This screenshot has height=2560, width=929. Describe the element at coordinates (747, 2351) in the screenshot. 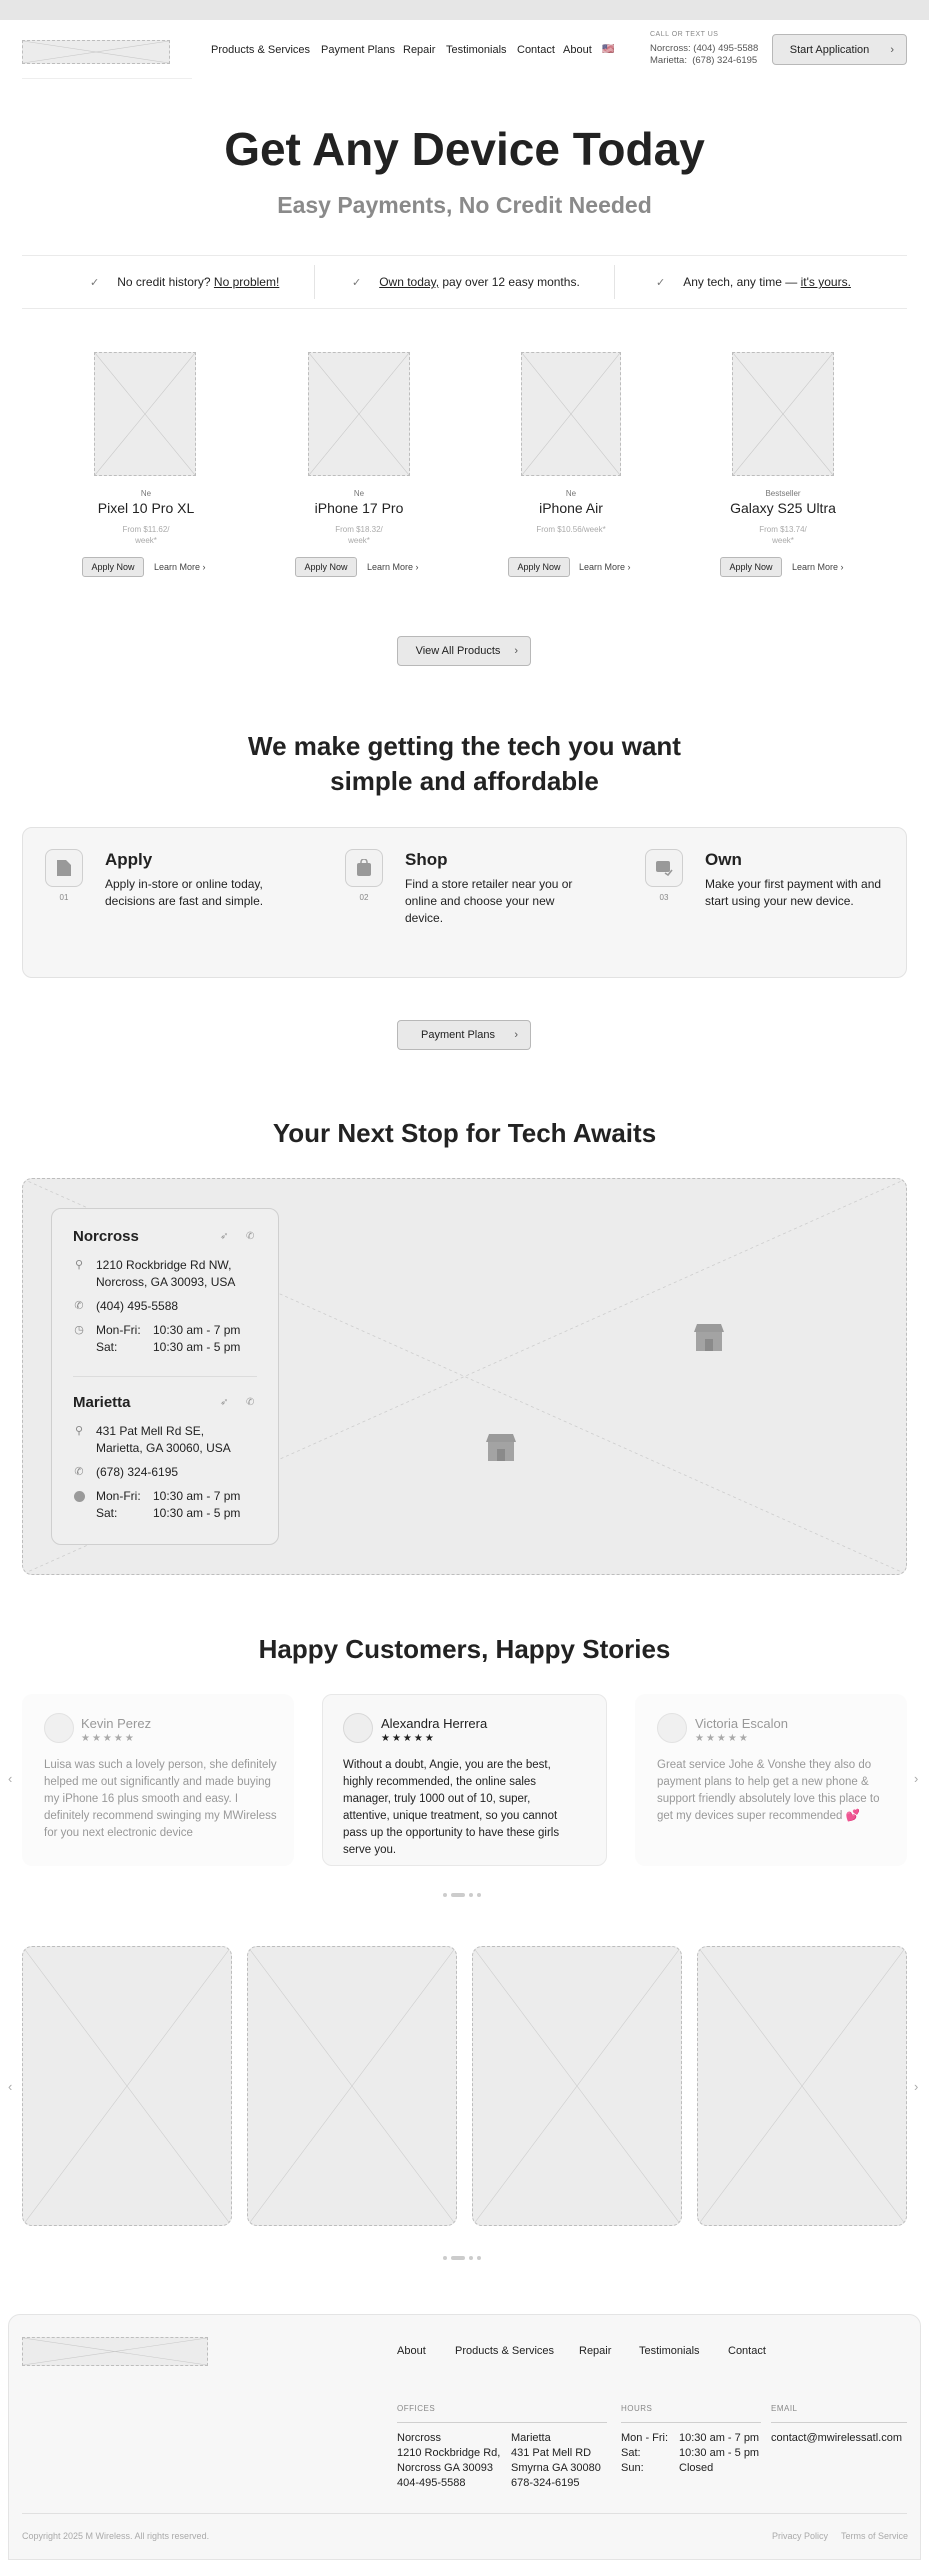

I see `footer-link-contact: Contact` at that location.